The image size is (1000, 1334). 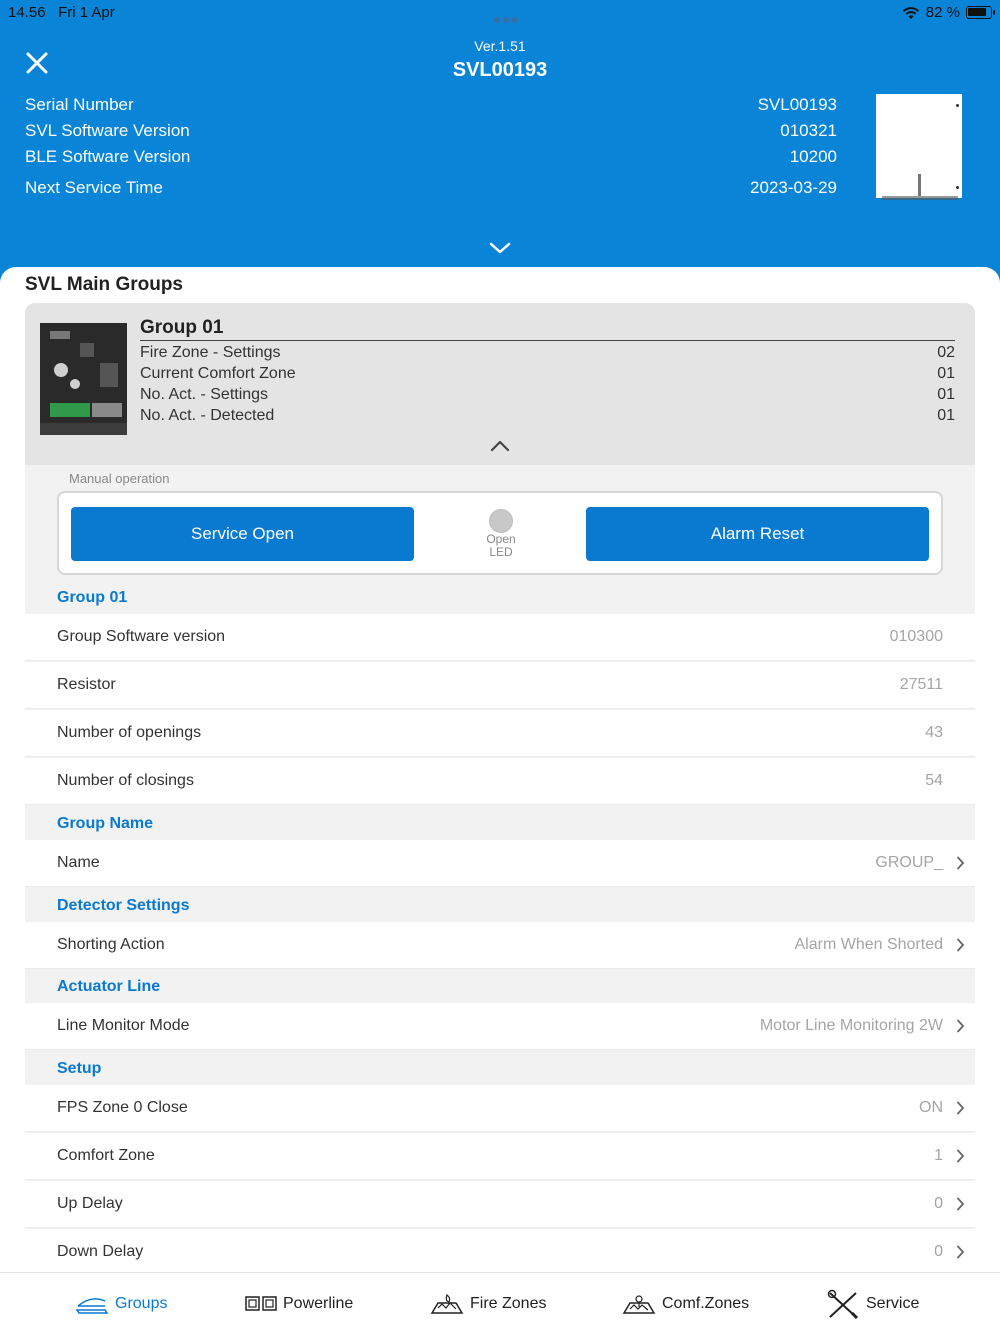 What do you see at coordinates (706, 1303) in the screenshot?
I see `tab-label: Comf.Zones` at bounding box center [706, 1303].